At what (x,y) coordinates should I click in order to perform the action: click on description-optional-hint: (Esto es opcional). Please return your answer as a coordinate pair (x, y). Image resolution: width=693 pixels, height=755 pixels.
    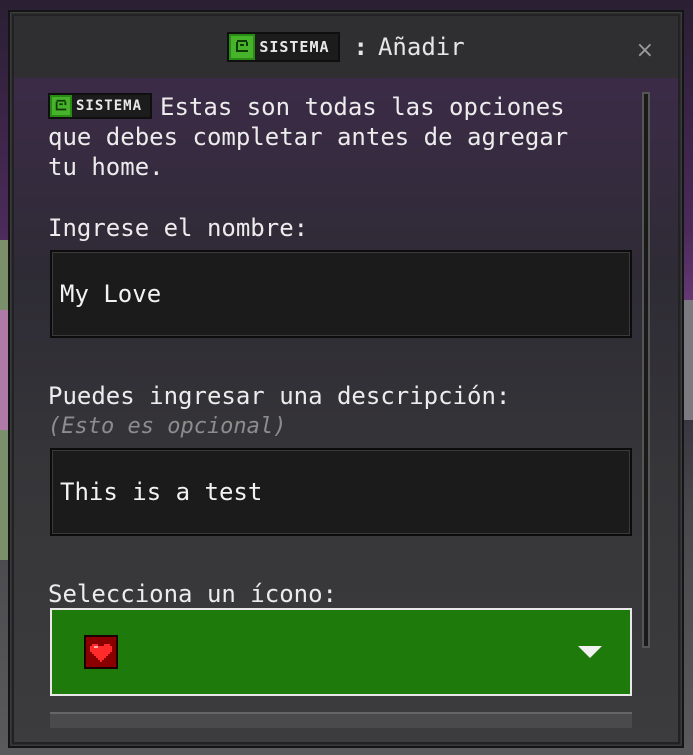
    Looking at the image, I should click on (167, 426).